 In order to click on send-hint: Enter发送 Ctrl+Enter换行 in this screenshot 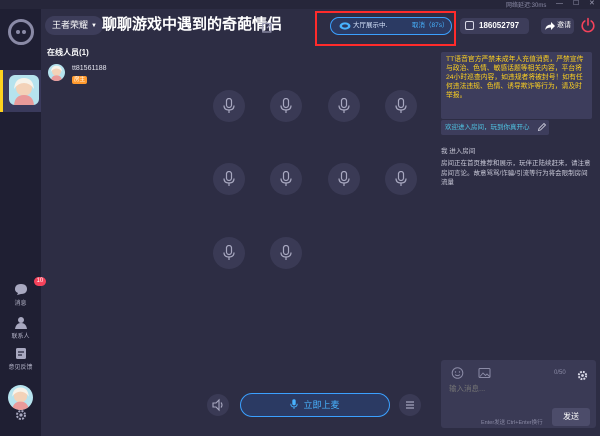, I will do `click(512, 423)`.